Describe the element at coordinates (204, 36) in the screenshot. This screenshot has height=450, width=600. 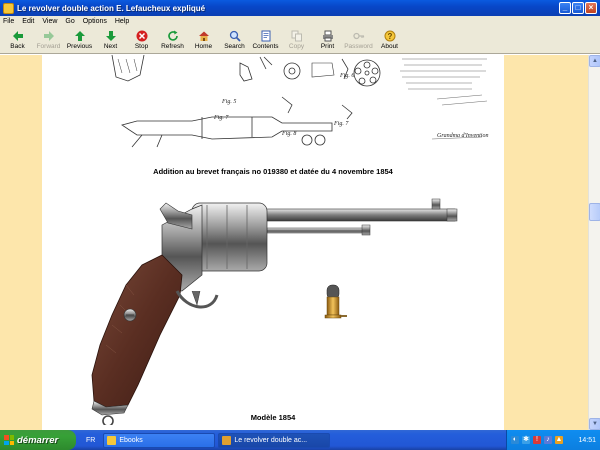
I see `home-icon` at that location.